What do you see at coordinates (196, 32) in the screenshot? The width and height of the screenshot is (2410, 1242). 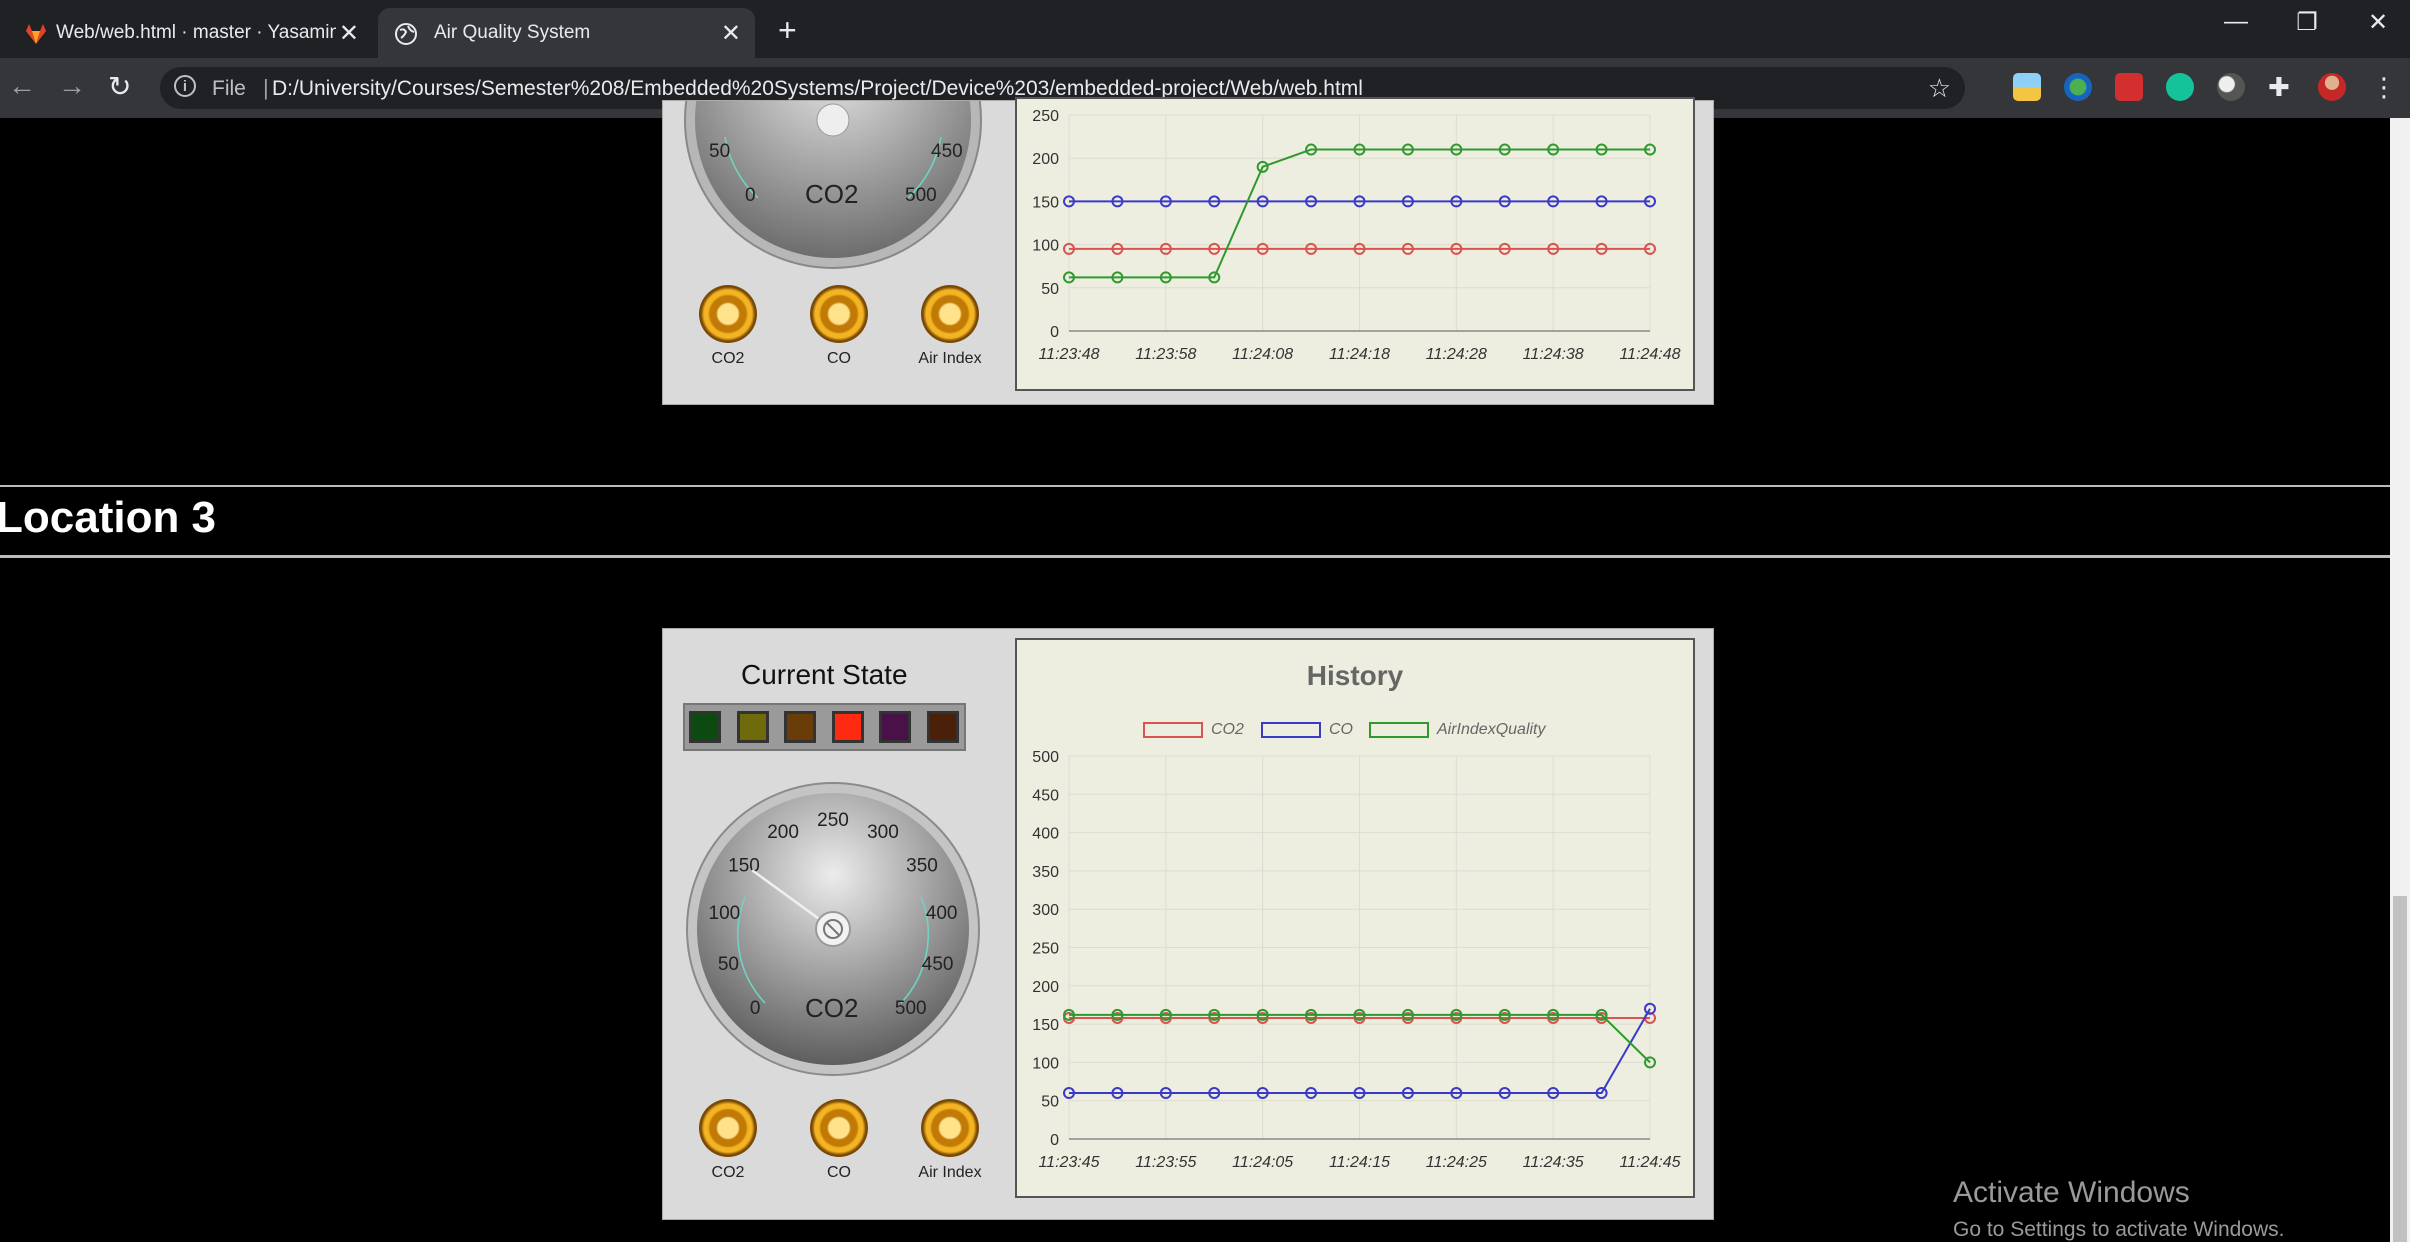 I see `tab-title: Web/web.html · master · Yasamin` at bounding box center [196, 32].